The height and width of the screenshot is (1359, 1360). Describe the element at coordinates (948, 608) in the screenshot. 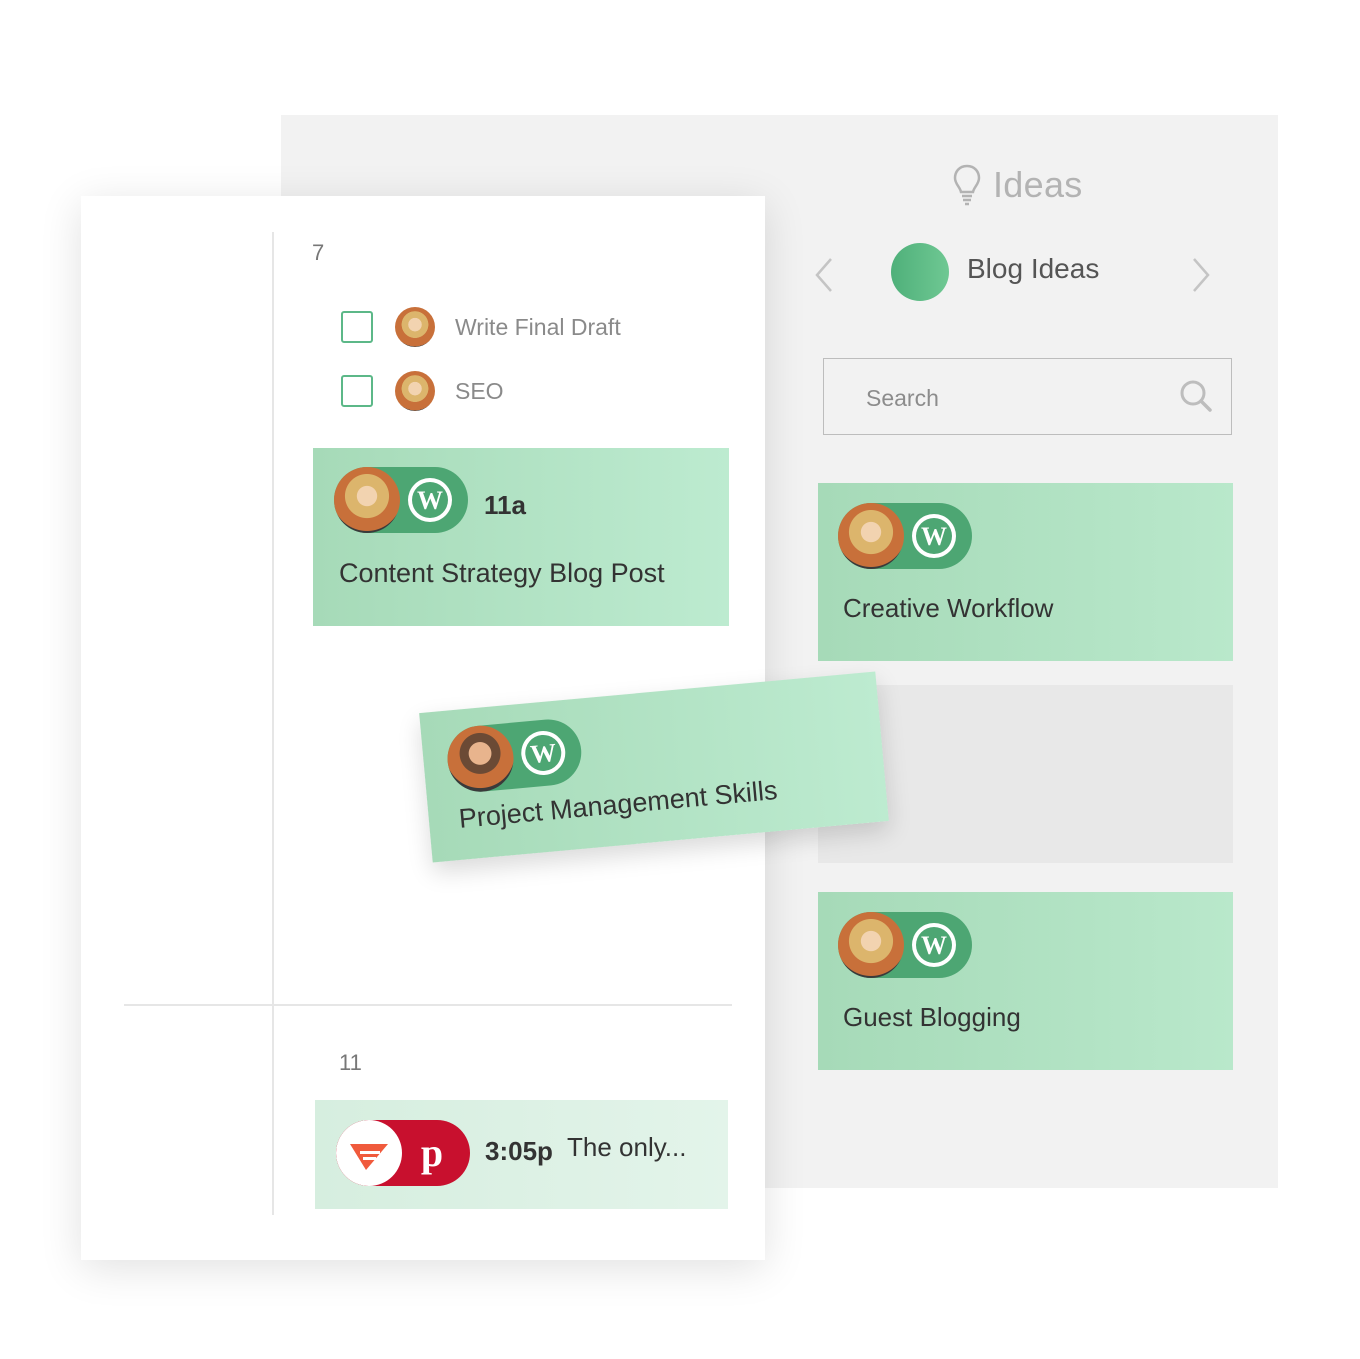

I see `idea-card-title: Creative Workflow` at that location.